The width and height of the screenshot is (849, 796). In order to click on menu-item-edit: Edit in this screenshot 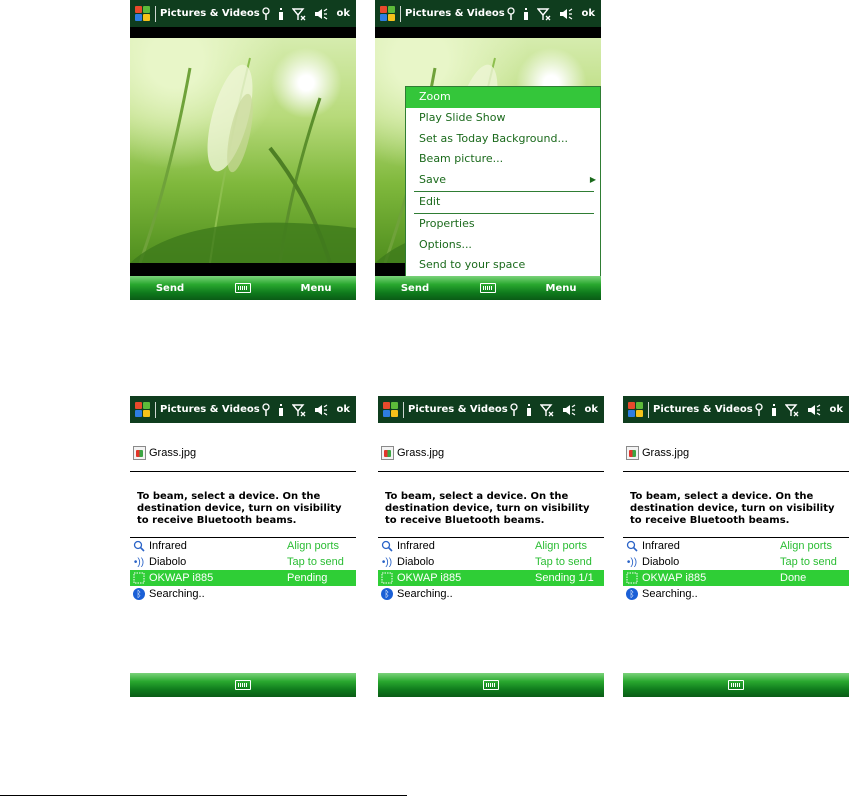, I will do `click(503, 202)`.